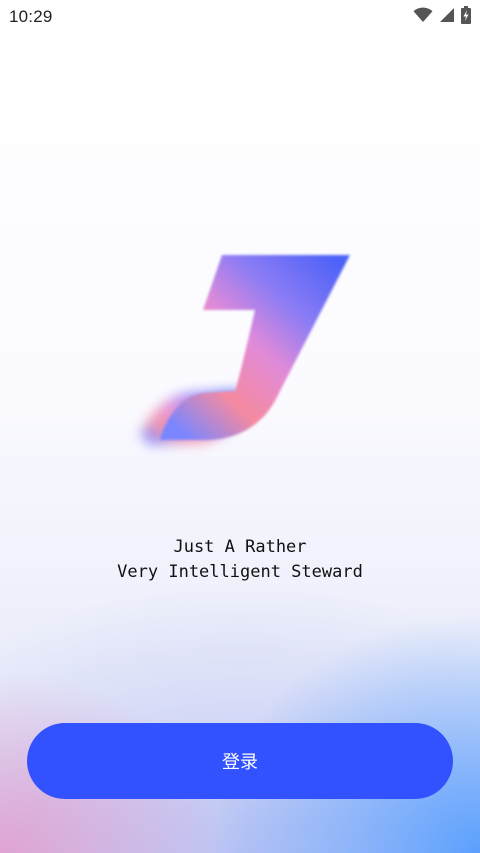 Image resolution: width=480 pixels, height=853 pixels. Describe the element at coordinates (240, 355) in the screenshot. I see `j-logo` at that location.